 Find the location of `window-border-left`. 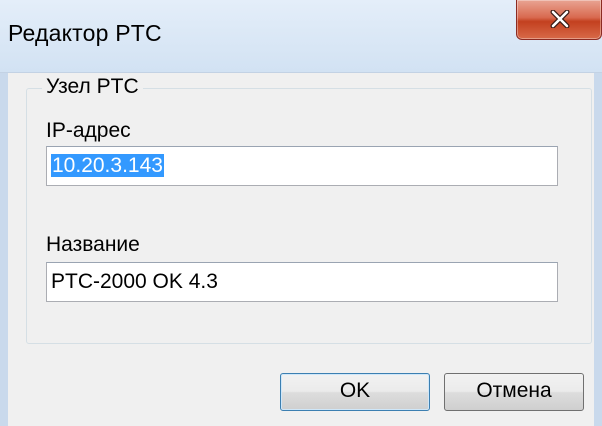

window-border-left is located at coordinates (4, 249).